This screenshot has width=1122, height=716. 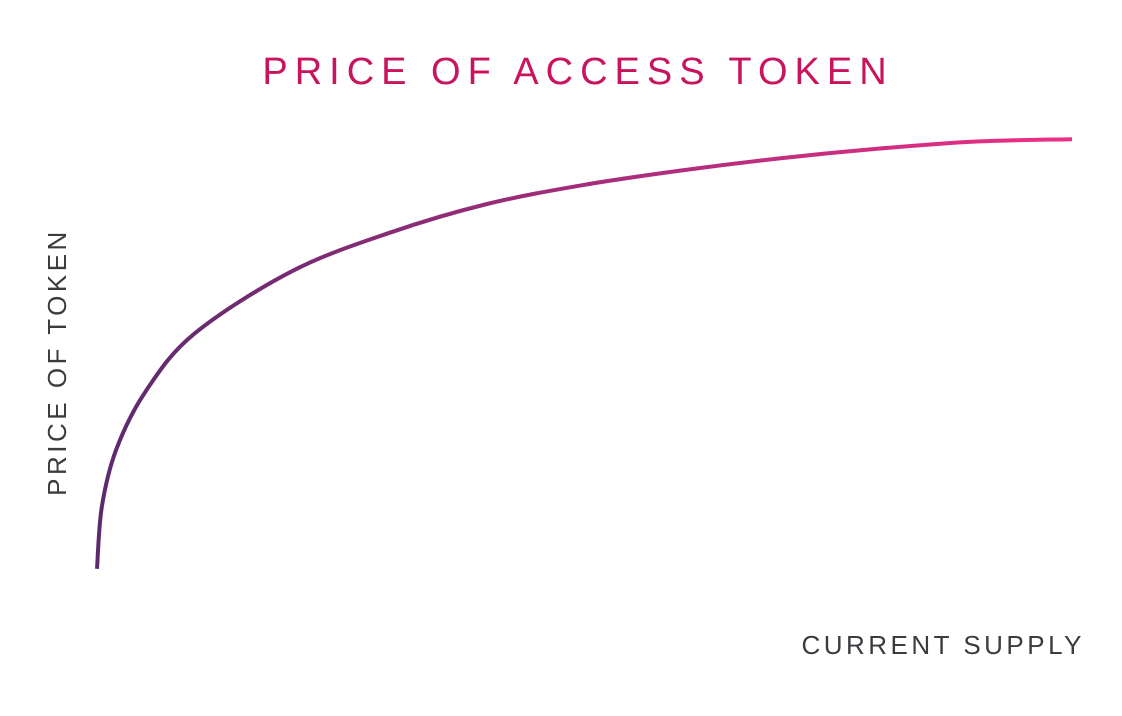 What do you see at coordinates (57, 362) in the screenshot?
I see `y-axis-label: PRICE OF TOKEN` at bounding box center [57, 362].